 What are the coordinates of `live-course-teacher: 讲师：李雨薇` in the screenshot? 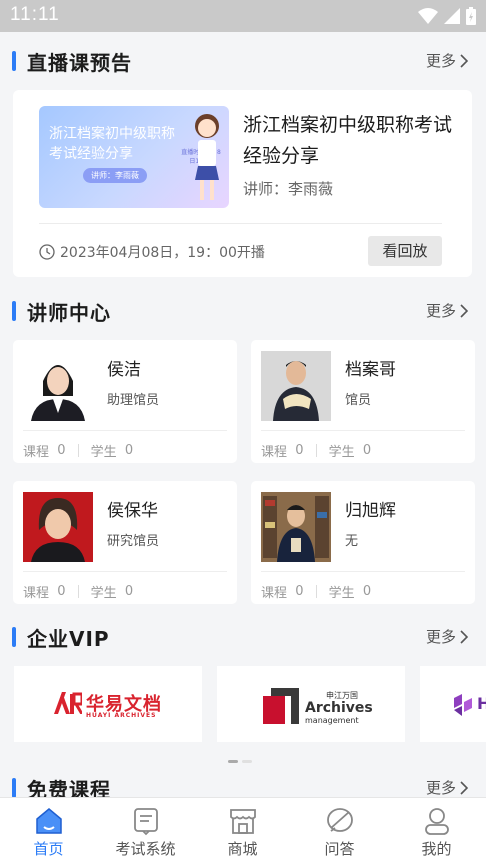 It's located at (288, 189).